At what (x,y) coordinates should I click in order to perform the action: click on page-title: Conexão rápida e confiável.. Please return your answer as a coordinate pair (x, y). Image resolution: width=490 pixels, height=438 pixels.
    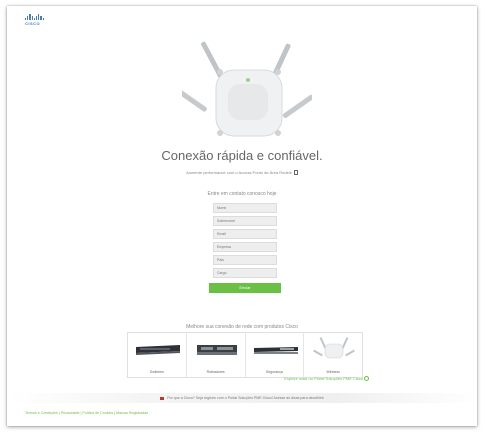
    Looking at the image, I should click on (242, 155).